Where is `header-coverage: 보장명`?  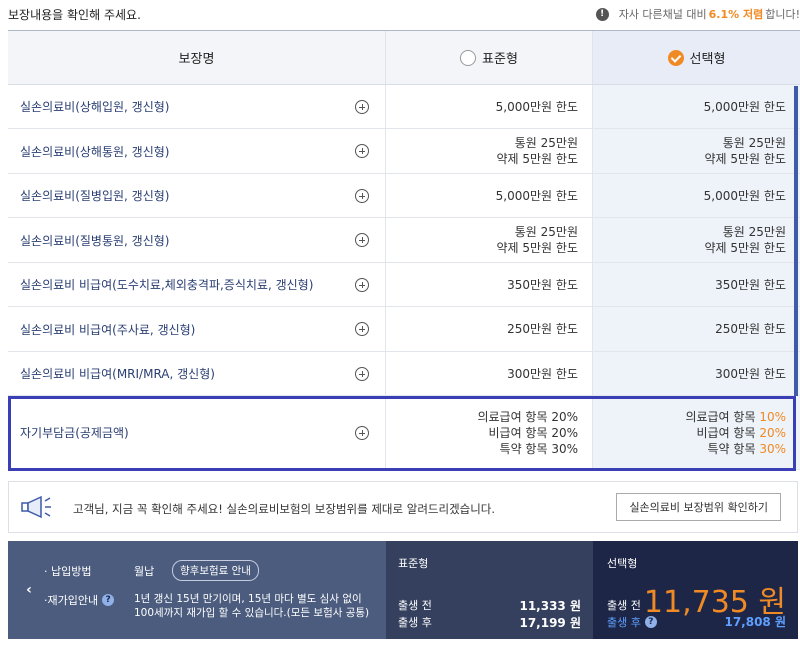 header-coverage: 보장명 is located at coordinates (197, 57).